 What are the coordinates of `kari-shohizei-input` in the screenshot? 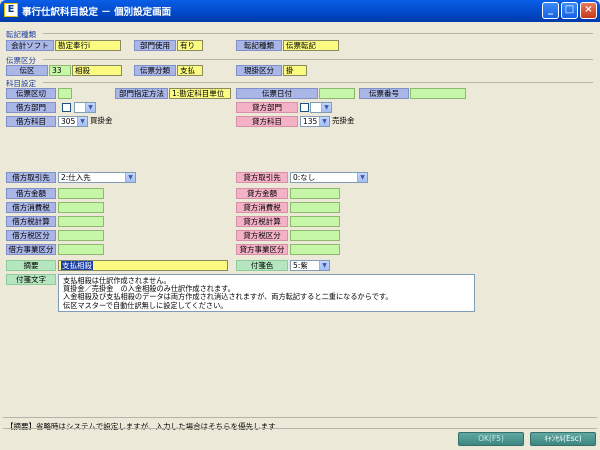 It's located at (81, 207).